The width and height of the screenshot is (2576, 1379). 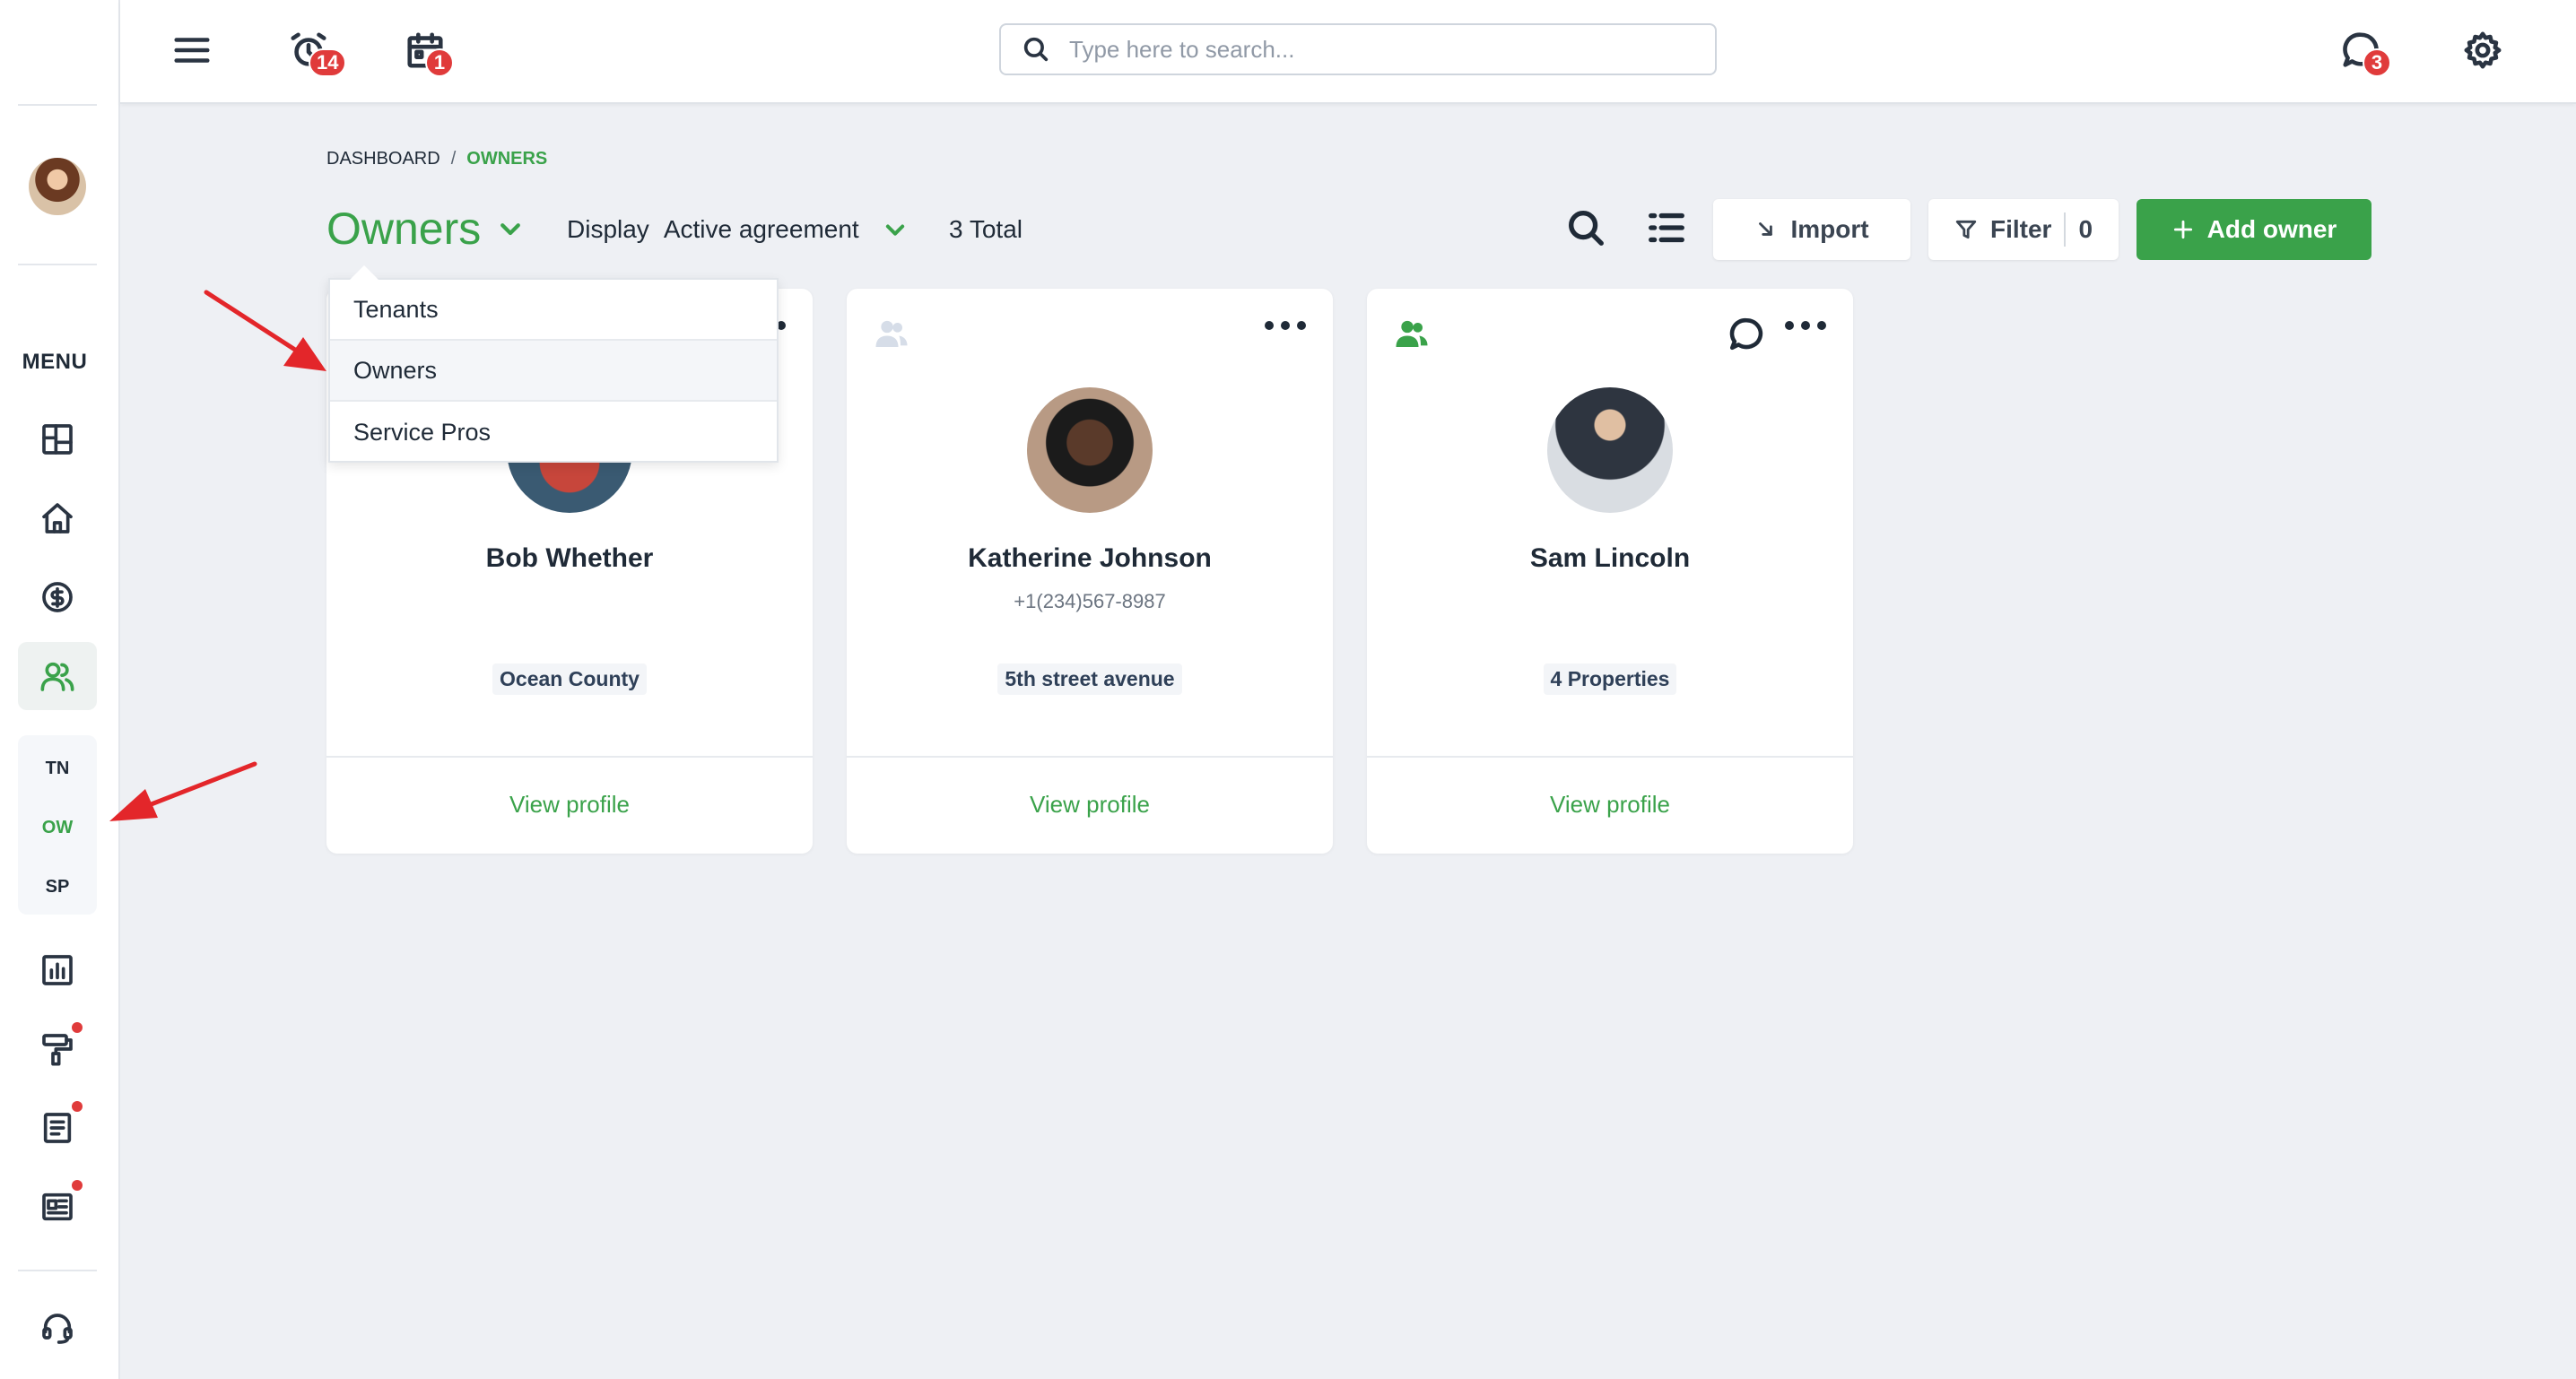 I want to click on home-icon, so click(x=57, y=518).